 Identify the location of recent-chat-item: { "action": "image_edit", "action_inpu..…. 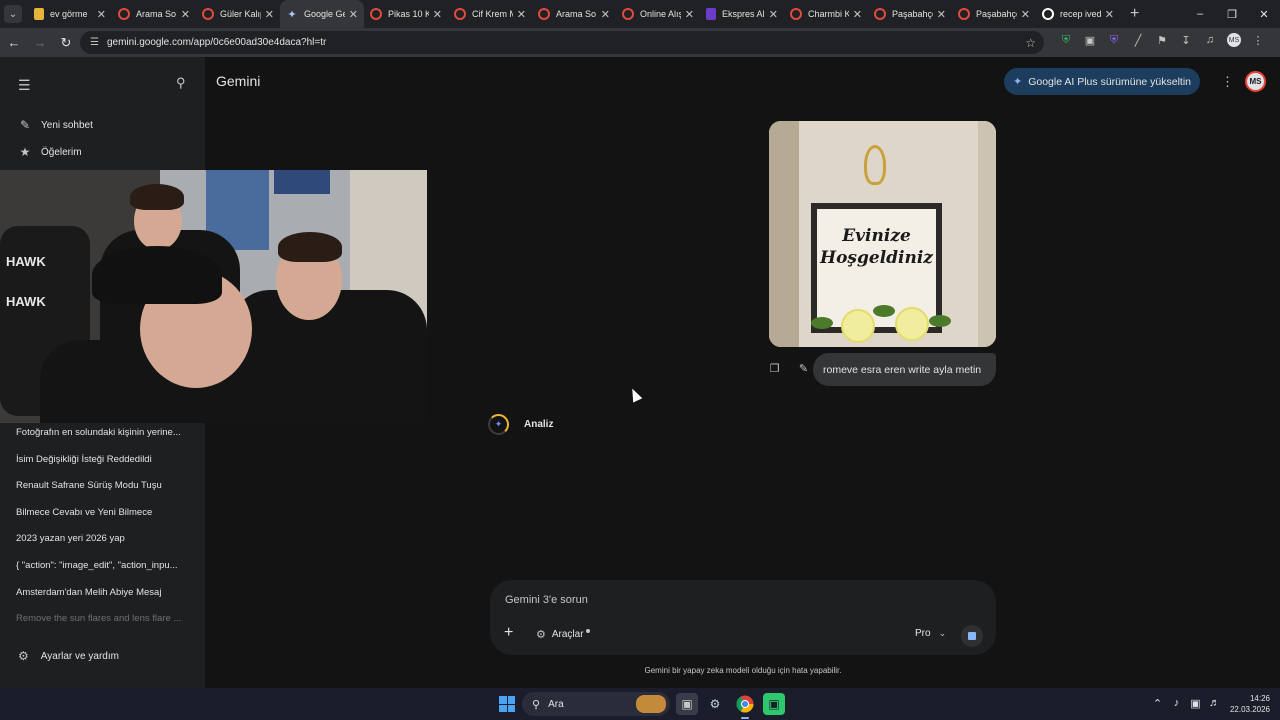
(106, 573).